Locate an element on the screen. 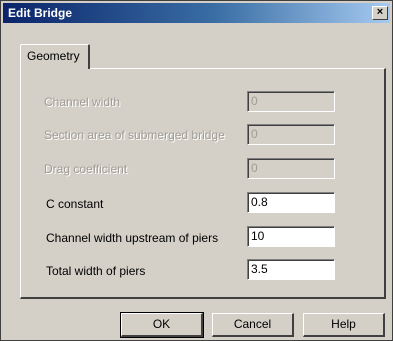 Image resolution: width=393 pixels, height=341 pixels. title-bar: Edit Bridge × is located at coordinates (196, 13).